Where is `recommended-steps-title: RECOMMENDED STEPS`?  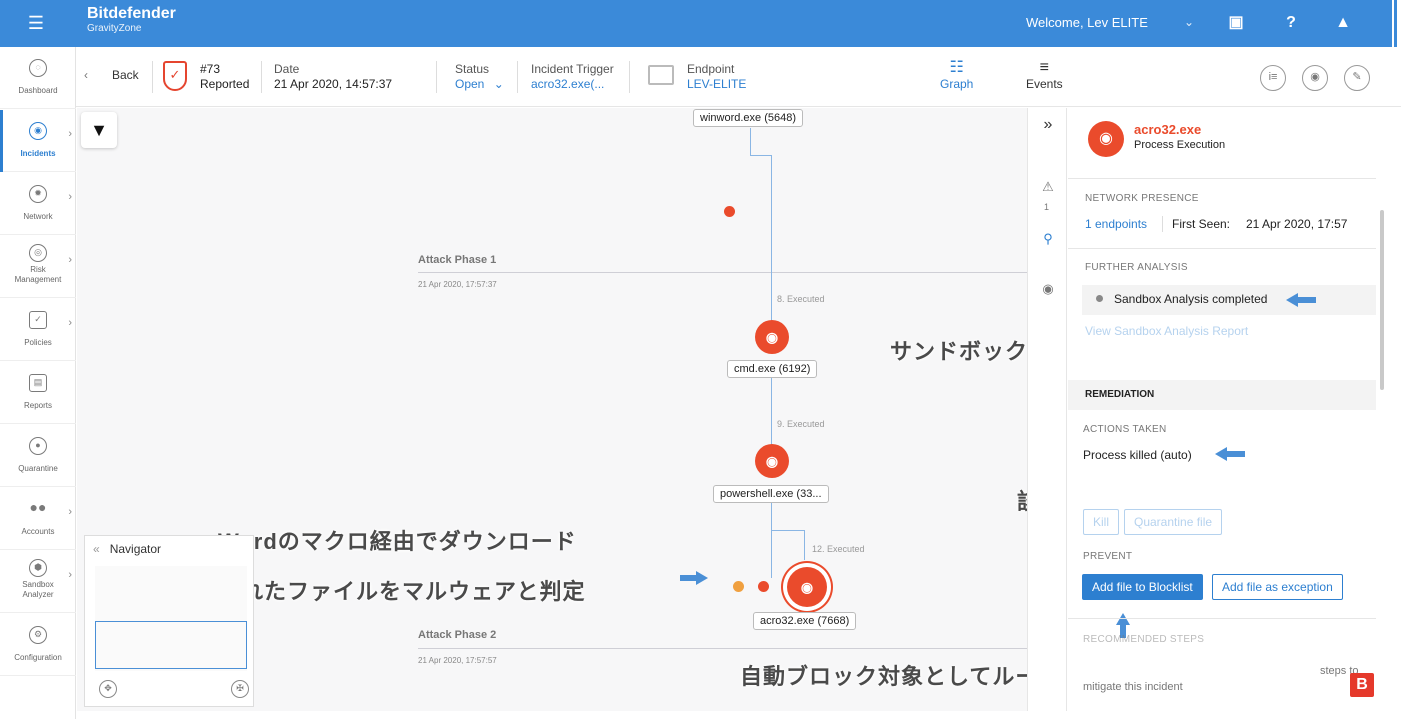
recommended-steps-title: RECOMMENDED STEPS is located at coordinates (1144, 639).